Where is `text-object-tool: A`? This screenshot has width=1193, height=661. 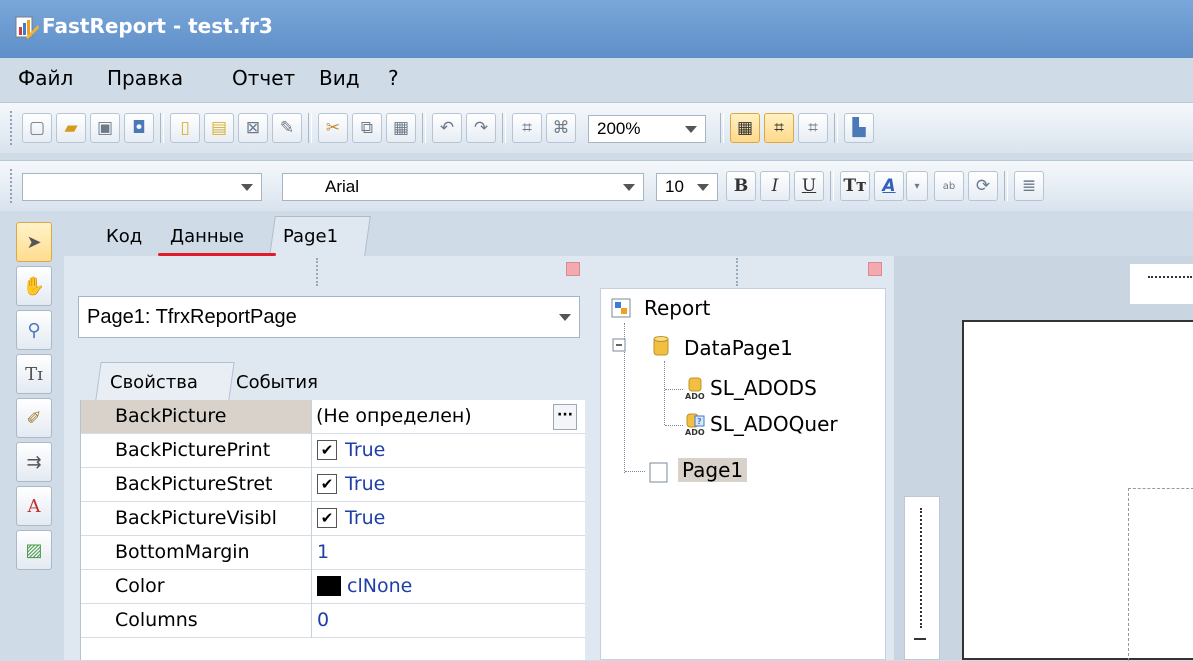 text-object-tool: A is located at coordinates (34, 506).